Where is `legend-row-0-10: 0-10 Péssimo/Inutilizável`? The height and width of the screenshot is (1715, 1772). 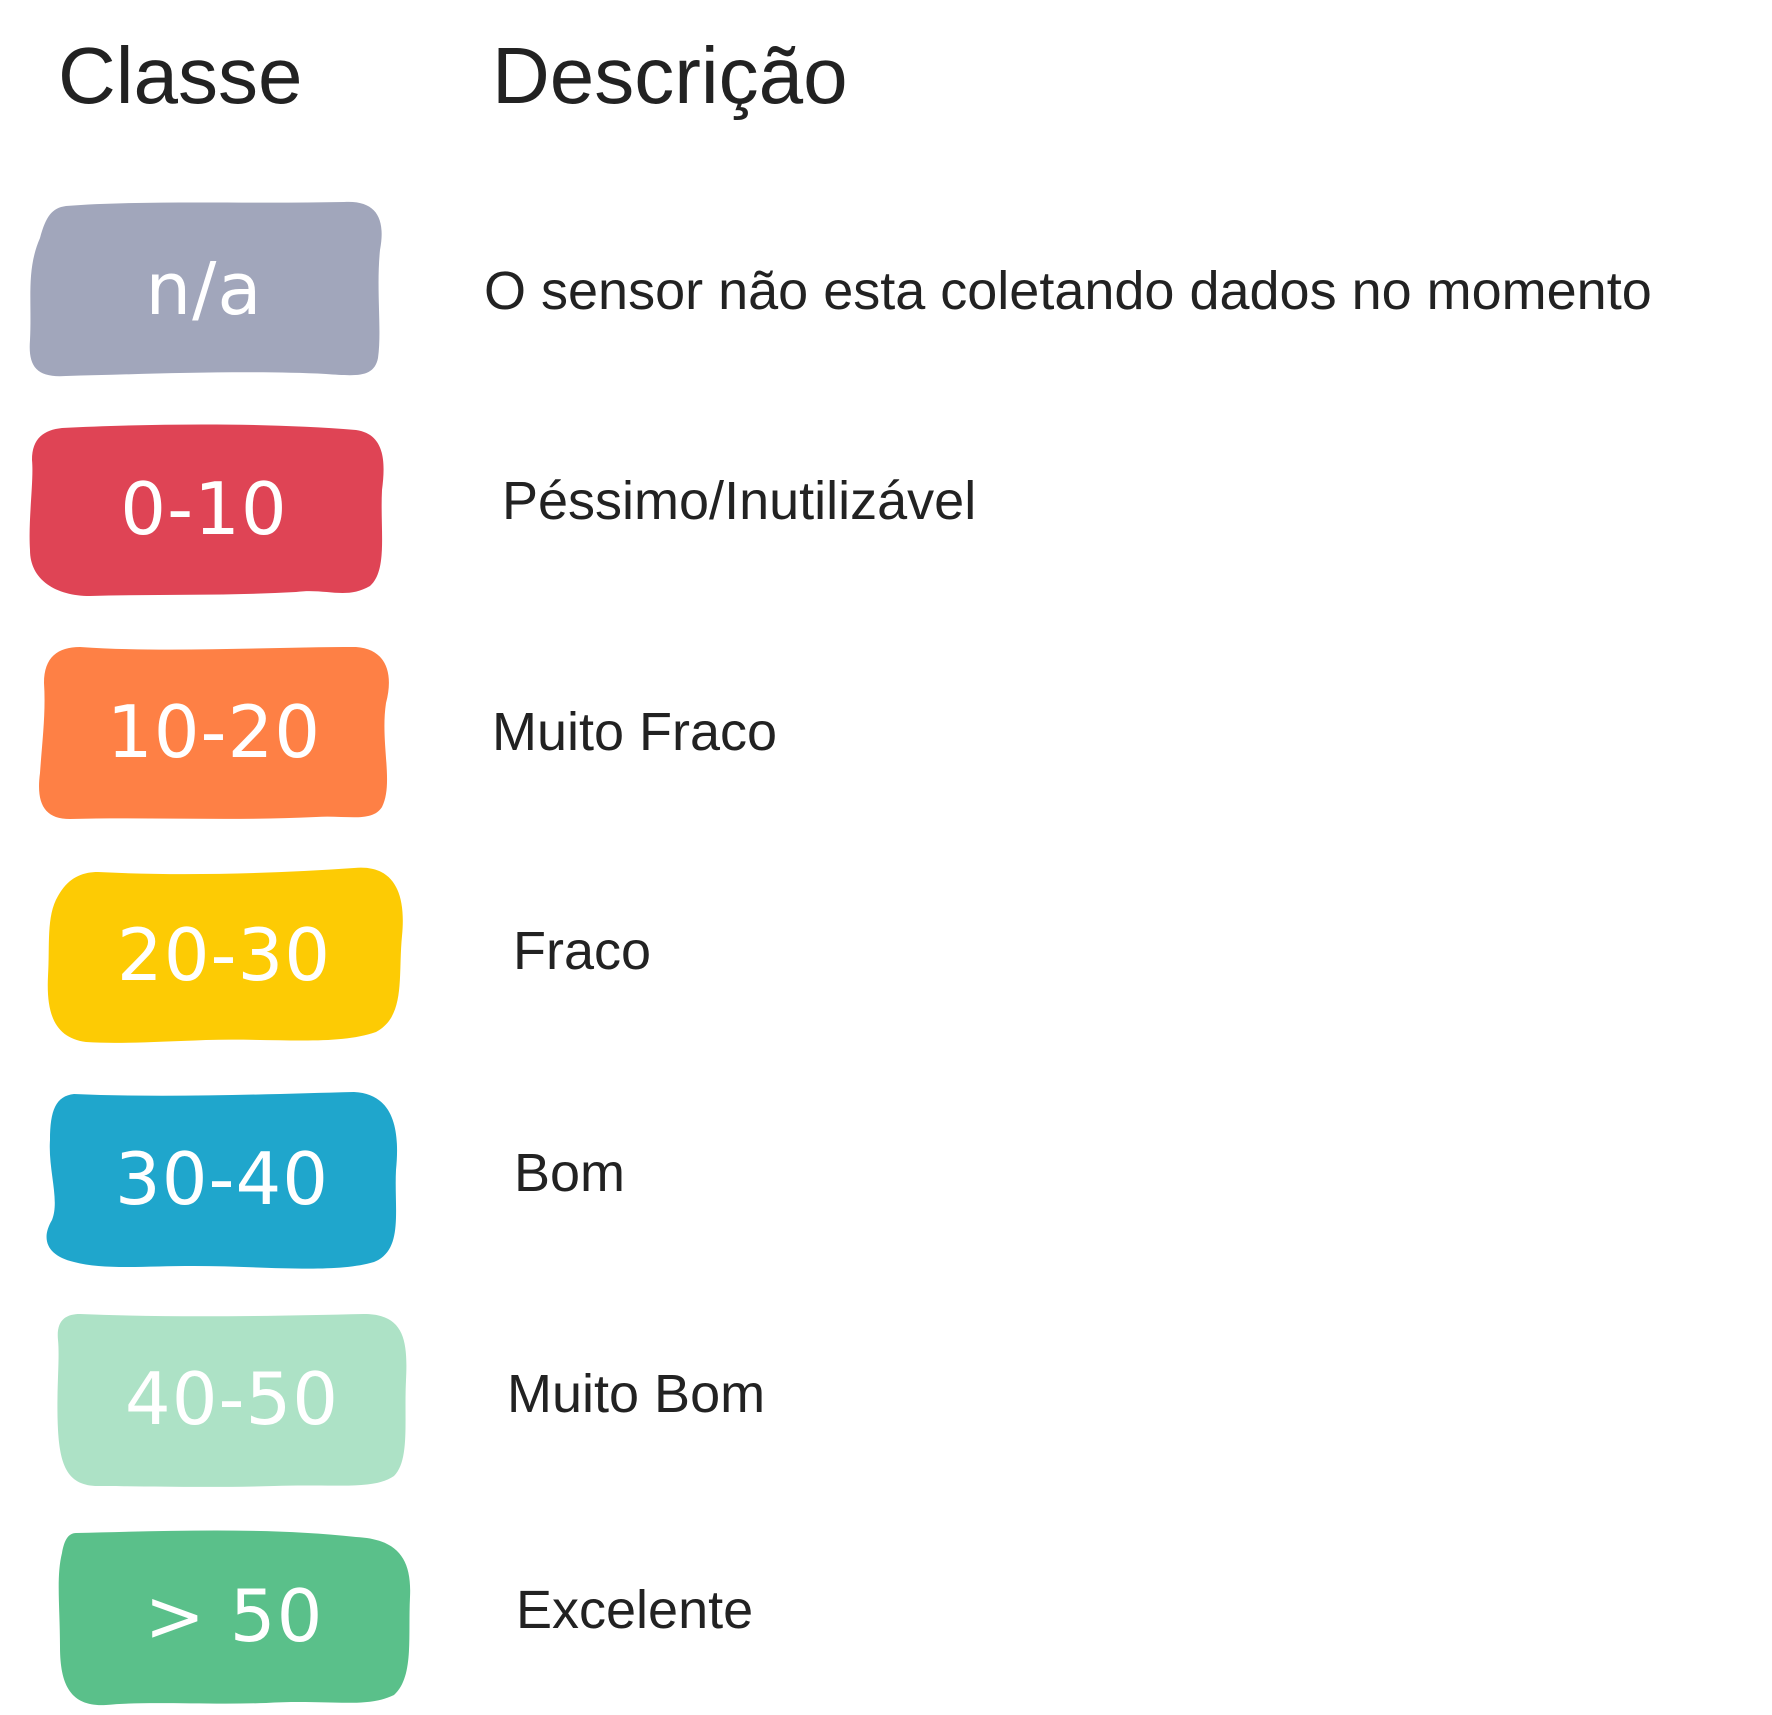 legend-row-0-10: 0-10 Péssimo/Inutilizável is located at coordinates (886, 510).